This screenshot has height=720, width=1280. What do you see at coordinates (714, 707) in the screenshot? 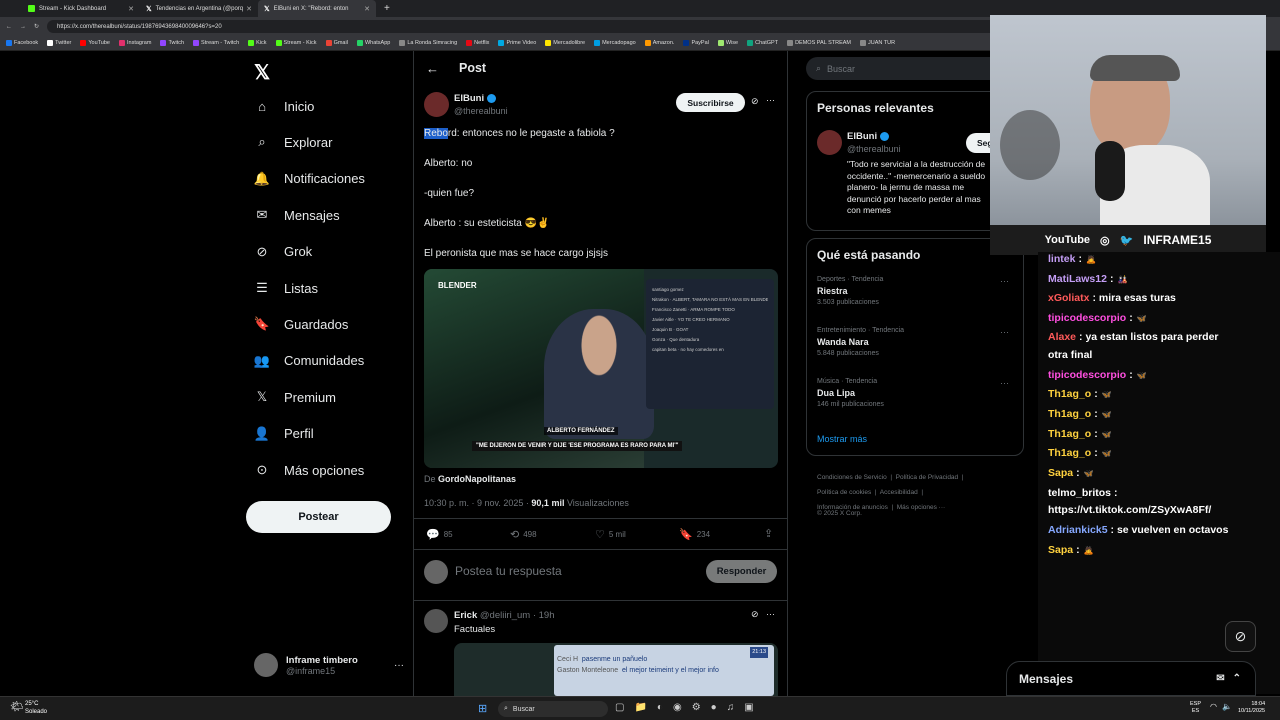
I see `obs-icon: ●` at bounding box center [714, 707].